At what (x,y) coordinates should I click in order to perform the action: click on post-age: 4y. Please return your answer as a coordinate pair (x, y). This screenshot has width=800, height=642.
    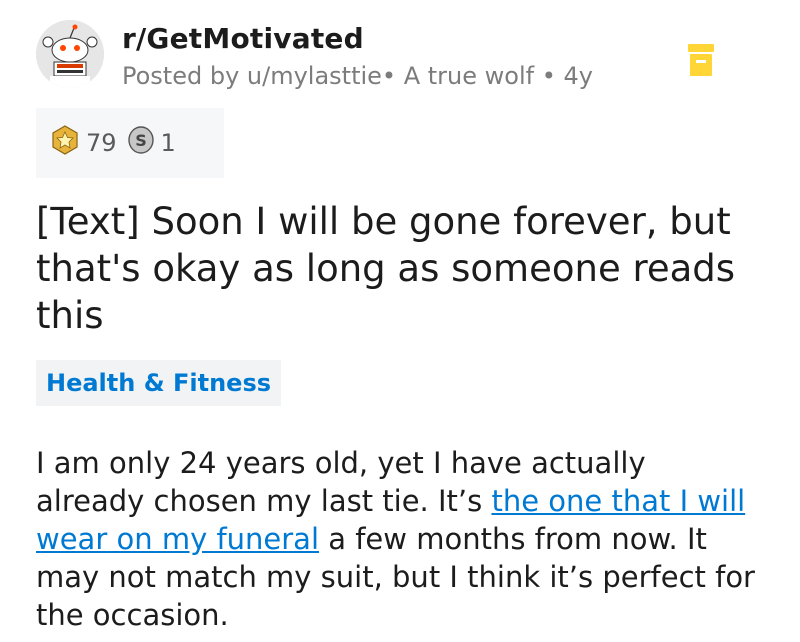
    Looking at the image, I should click on (578, 76).